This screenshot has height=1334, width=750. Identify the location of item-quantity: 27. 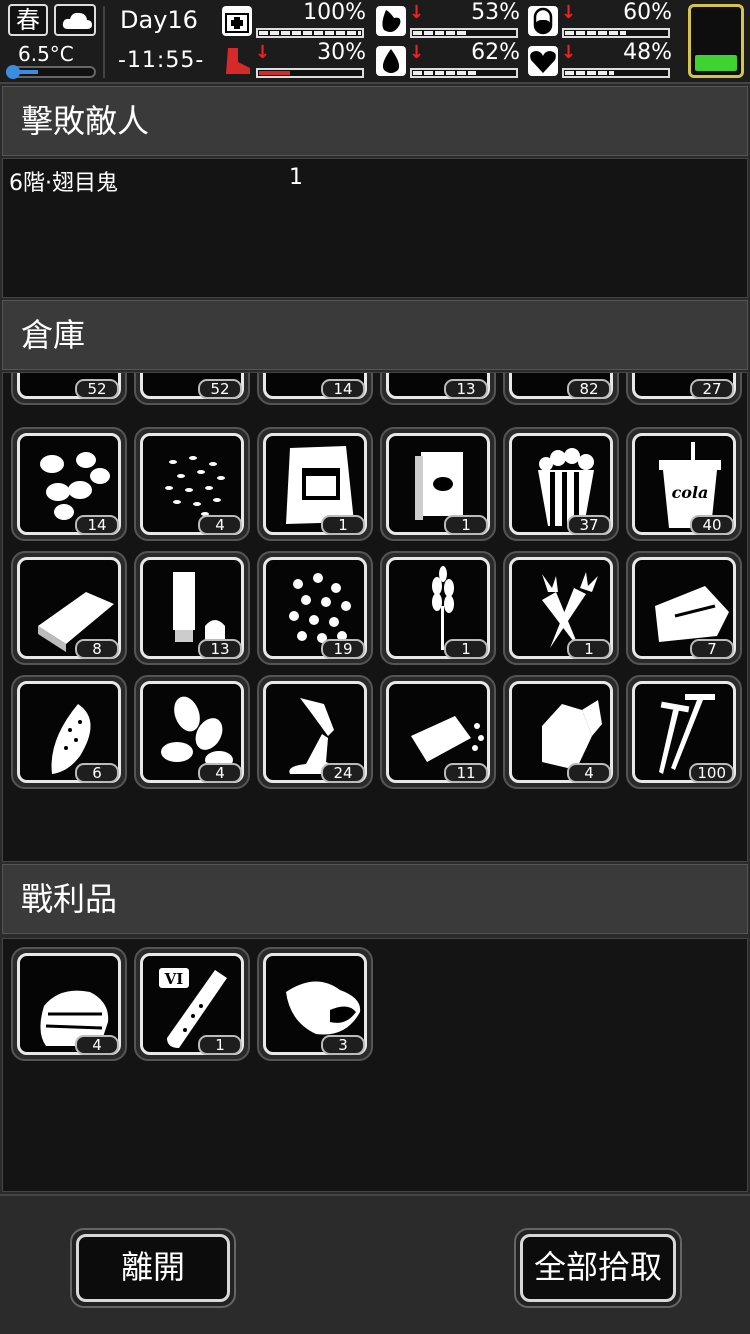
(712, 389).